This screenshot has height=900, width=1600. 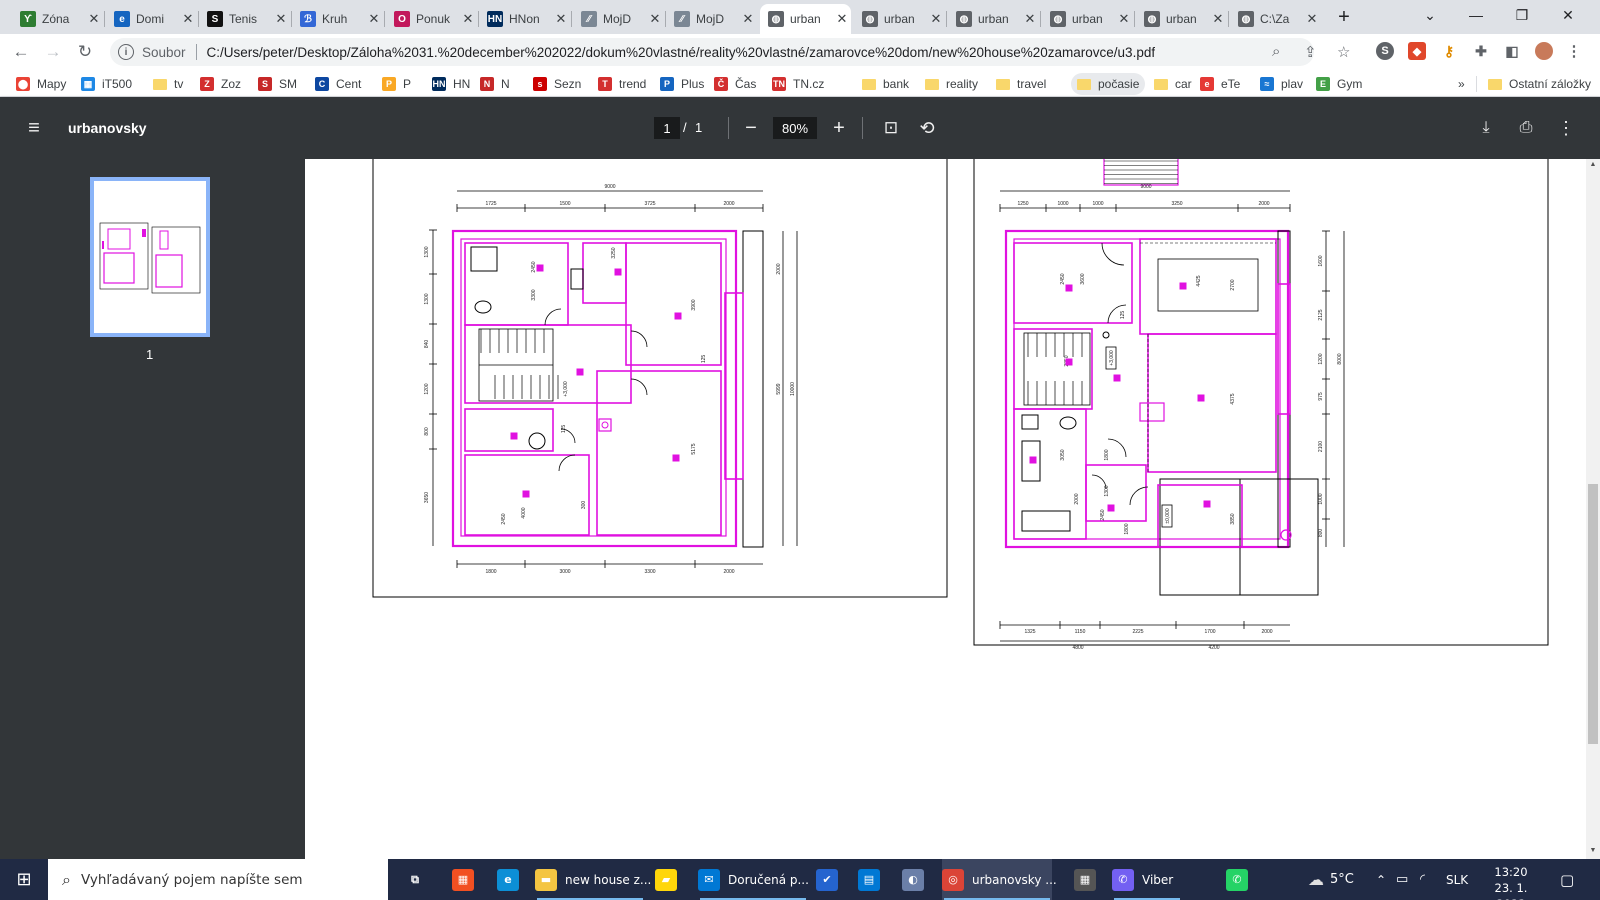 What do you see at coordinates (1593, 851) in the screenshot?
I see `scroll-down-arrow-icon: ▼` at bounding box center [1593, 851].